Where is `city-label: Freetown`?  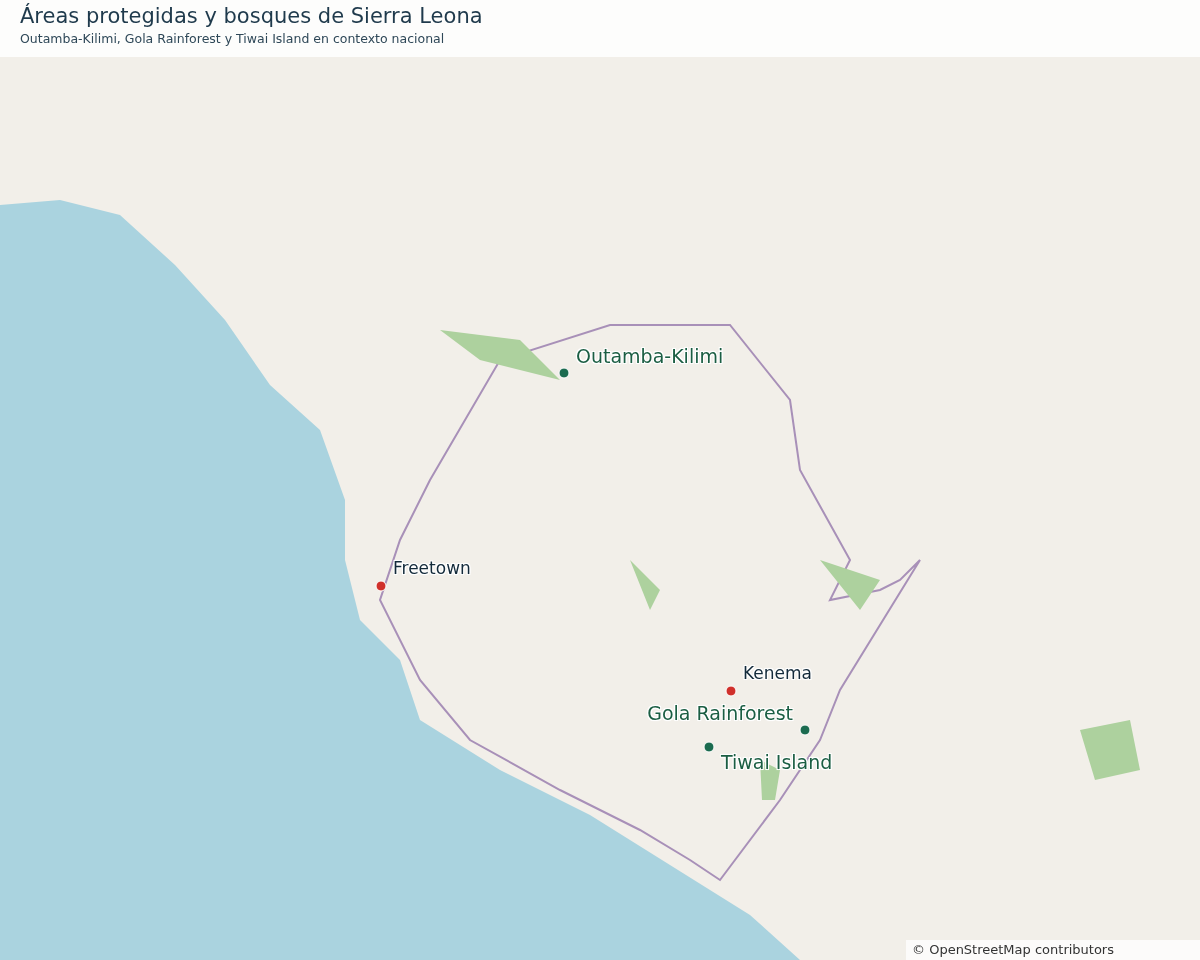
city-label: Freetown is located at coordinates (432, 568).